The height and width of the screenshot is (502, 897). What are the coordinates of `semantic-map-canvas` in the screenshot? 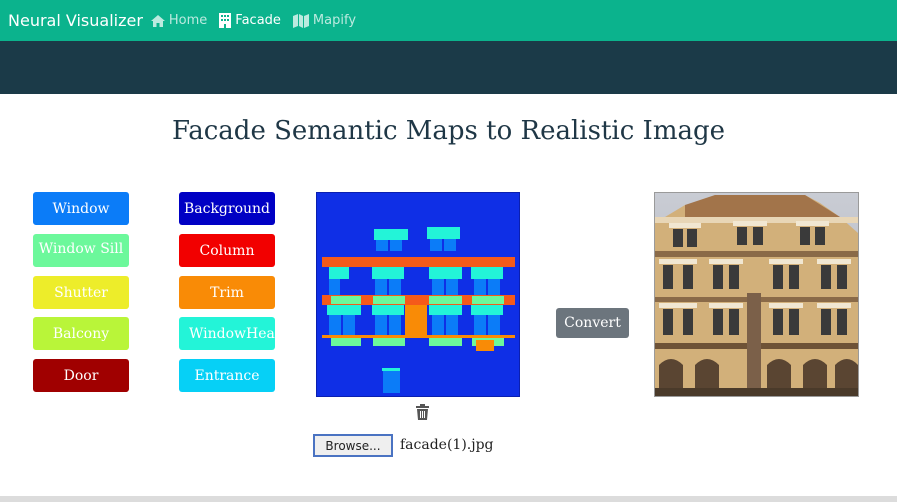 It's located at (418, 294).